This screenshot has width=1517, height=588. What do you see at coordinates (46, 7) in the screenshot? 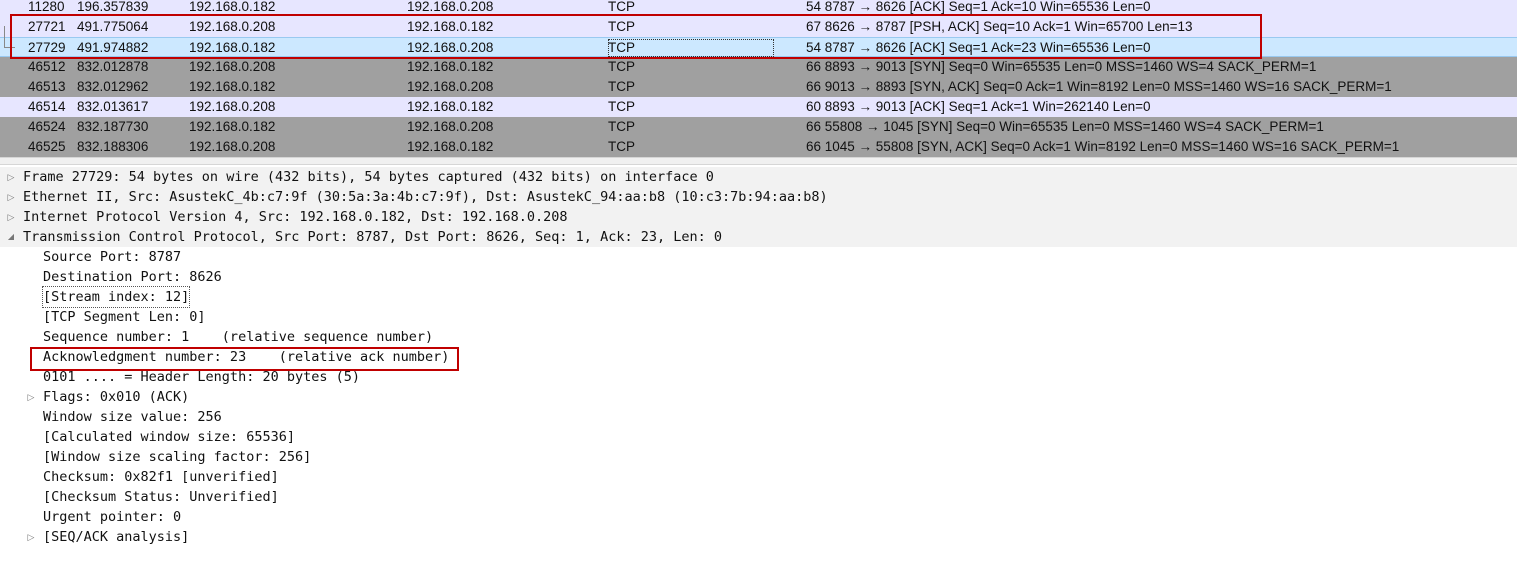
I see `packet-number: 11280` at bounding box center [46, 7].